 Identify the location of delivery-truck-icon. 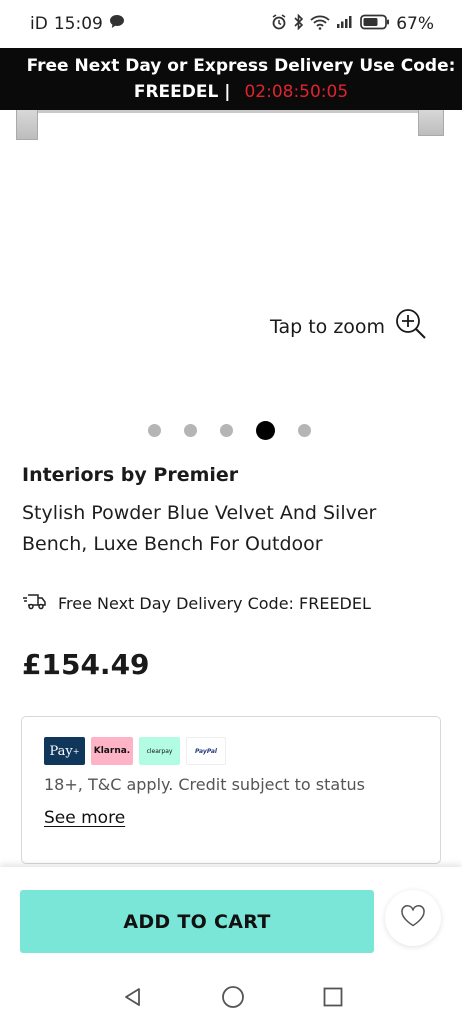
(34, 603).